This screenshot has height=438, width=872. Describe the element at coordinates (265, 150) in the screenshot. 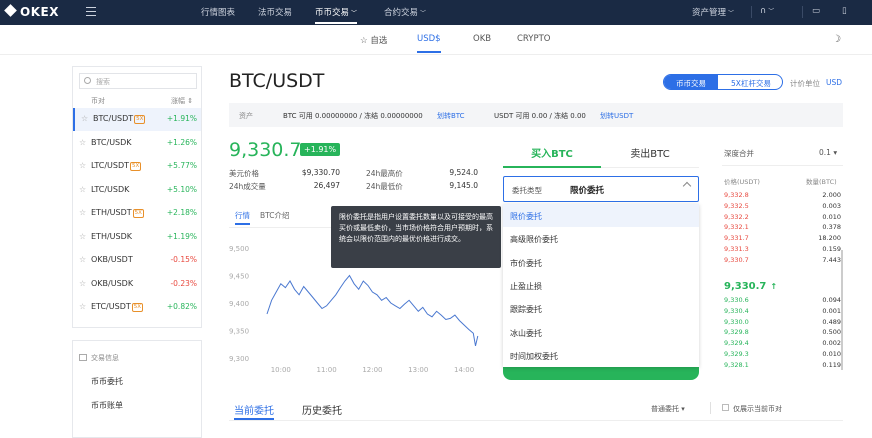

I see `last-price: 9,330.7` at that location.